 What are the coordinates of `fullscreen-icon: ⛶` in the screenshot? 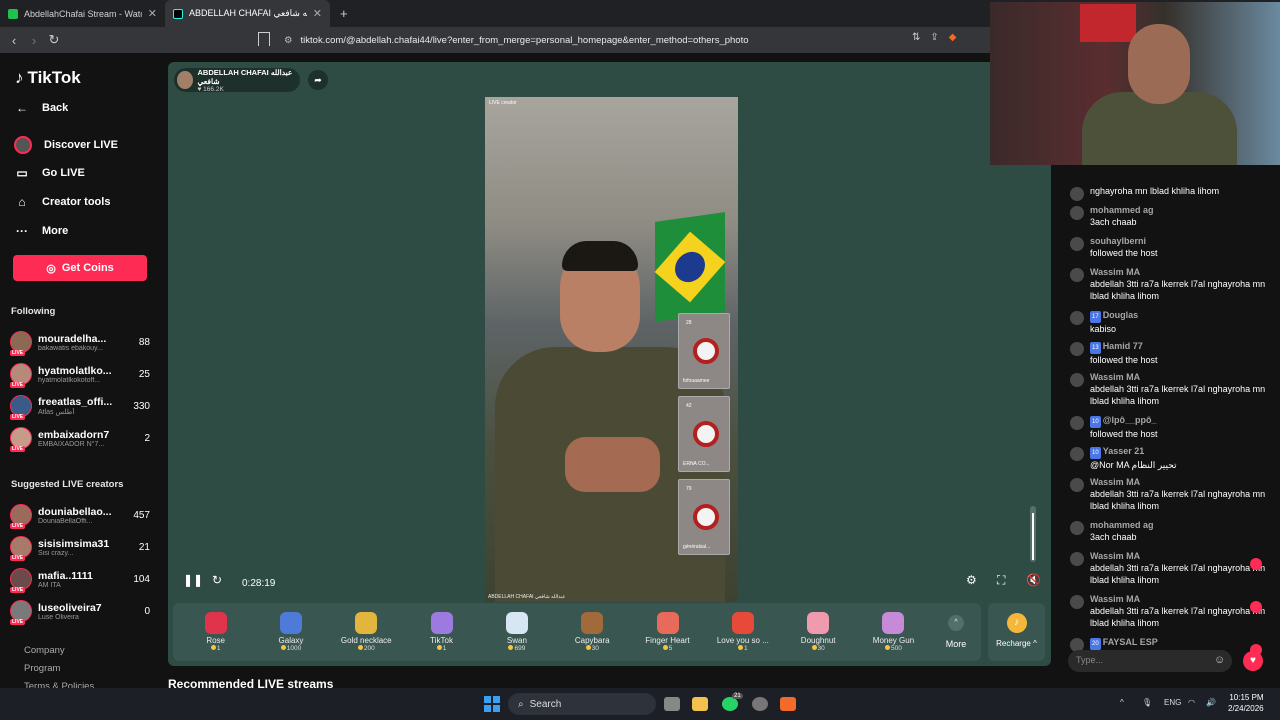 It's located at (1001, 580).